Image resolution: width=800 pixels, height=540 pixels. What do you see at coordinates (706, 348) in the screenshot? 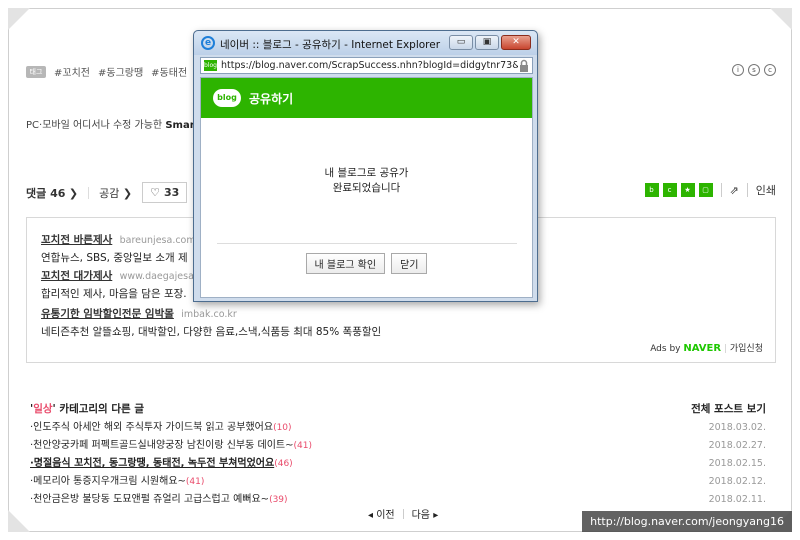
I see `ads-by-naver: Ads by NAVER | 가입신청` at bounding box center [706, 348].